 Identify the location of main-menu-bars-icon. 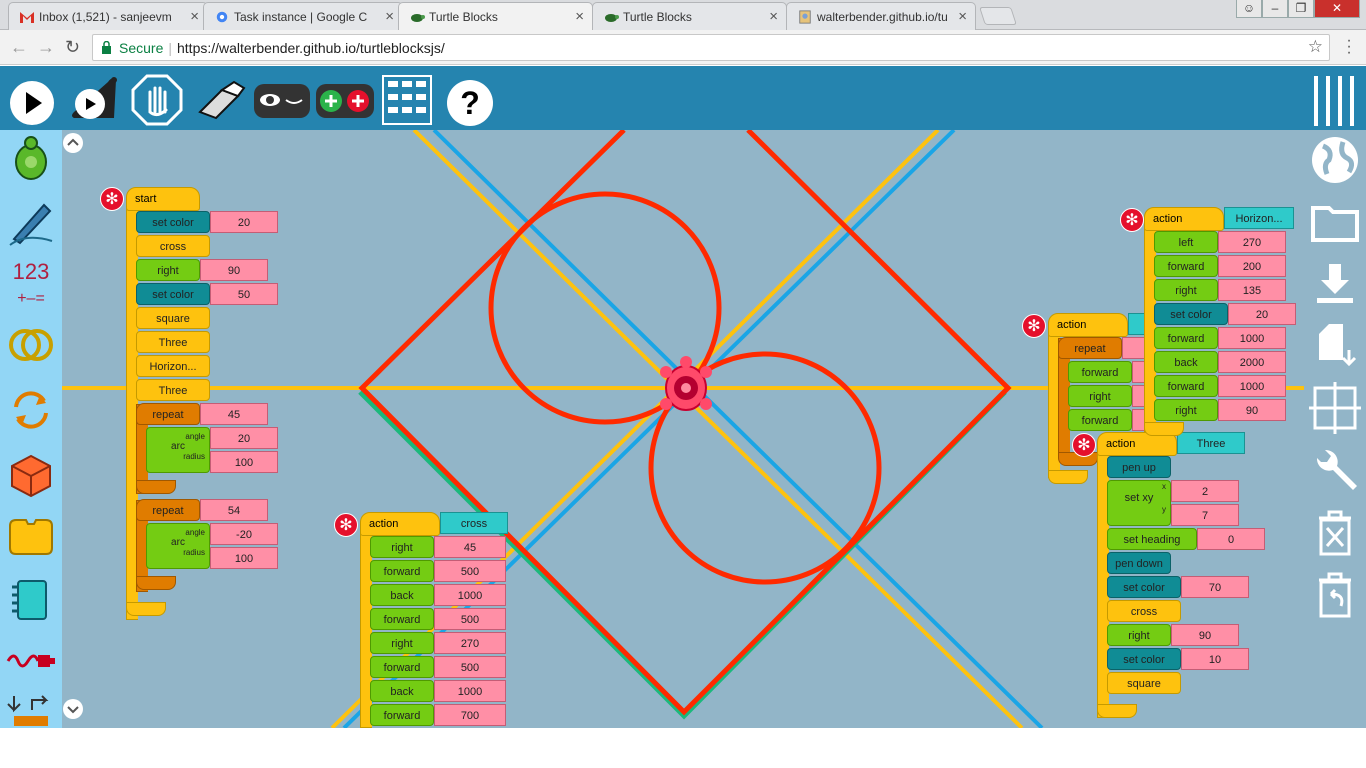
(1334, 99).